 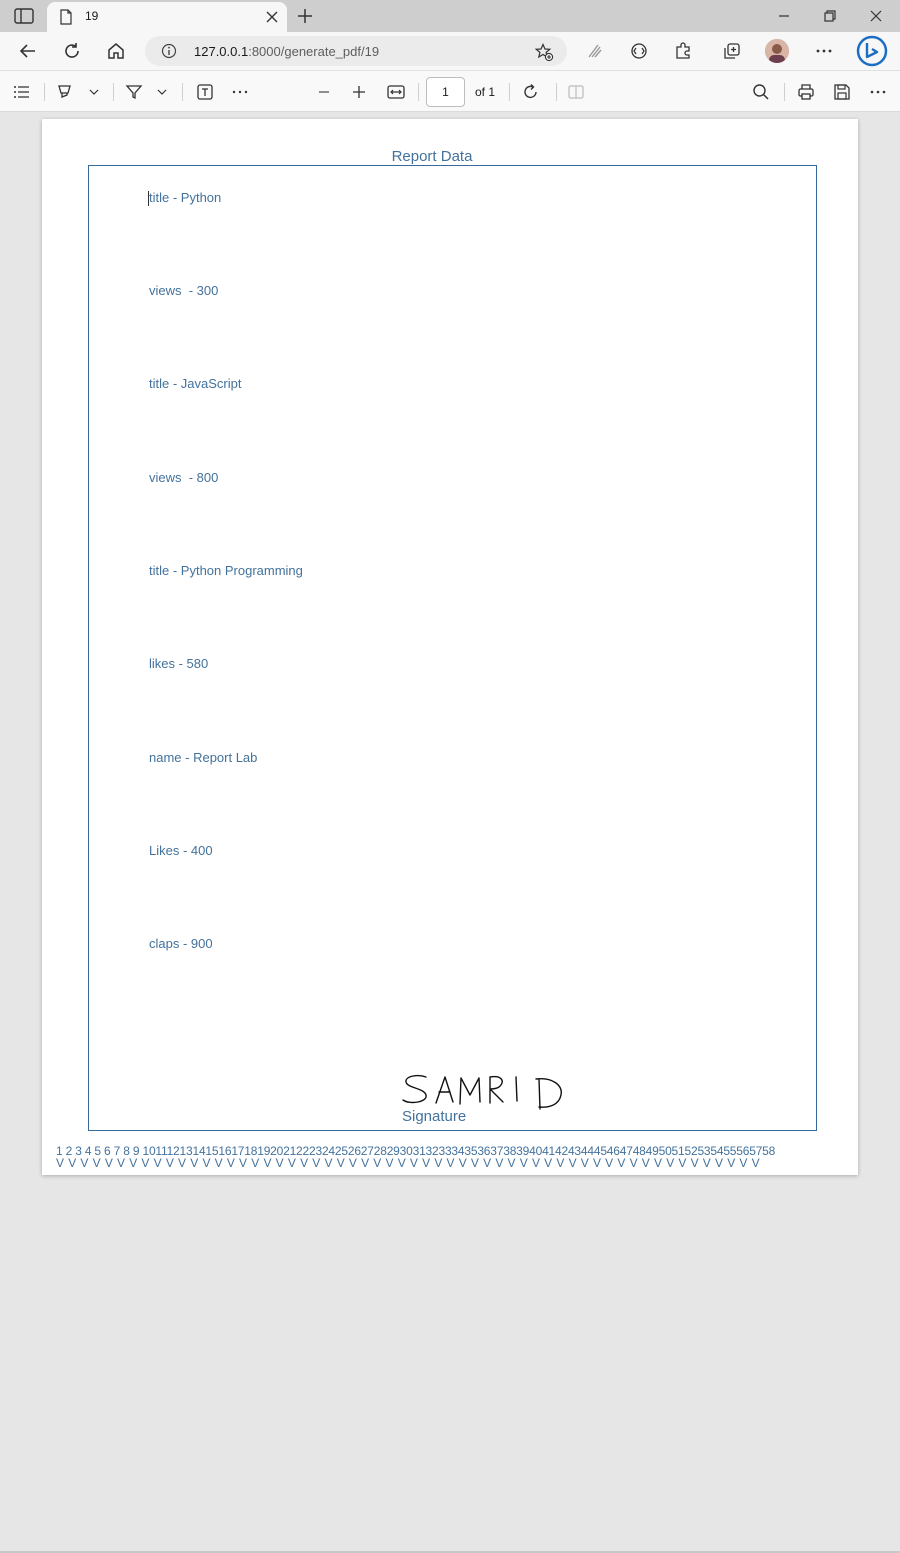 I want to click on url-path: :8000/generate_pdf/19, so click(x=314, y=51).